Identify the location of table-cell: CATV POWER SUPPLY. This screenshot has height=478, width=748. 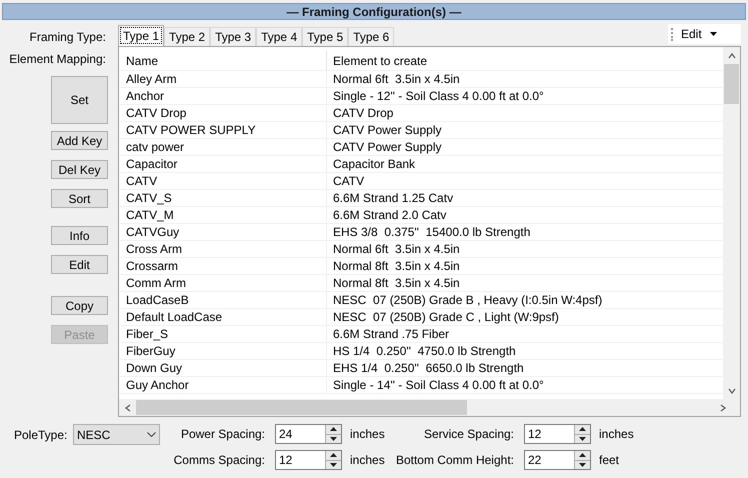
(223, 130).